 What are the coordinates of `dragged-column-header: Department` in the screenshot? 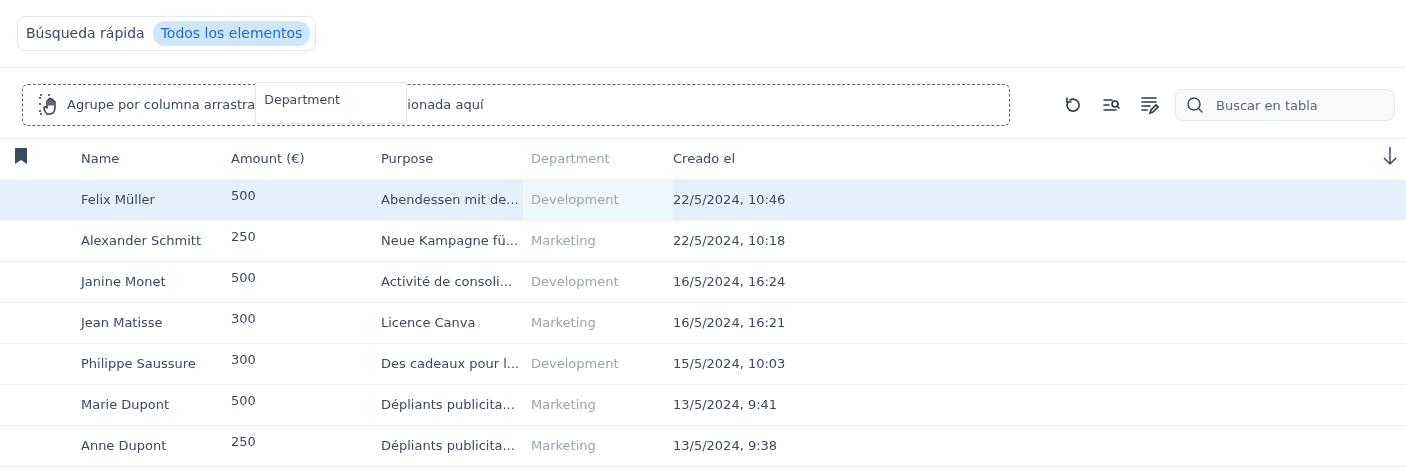 It's located at (331, 103).